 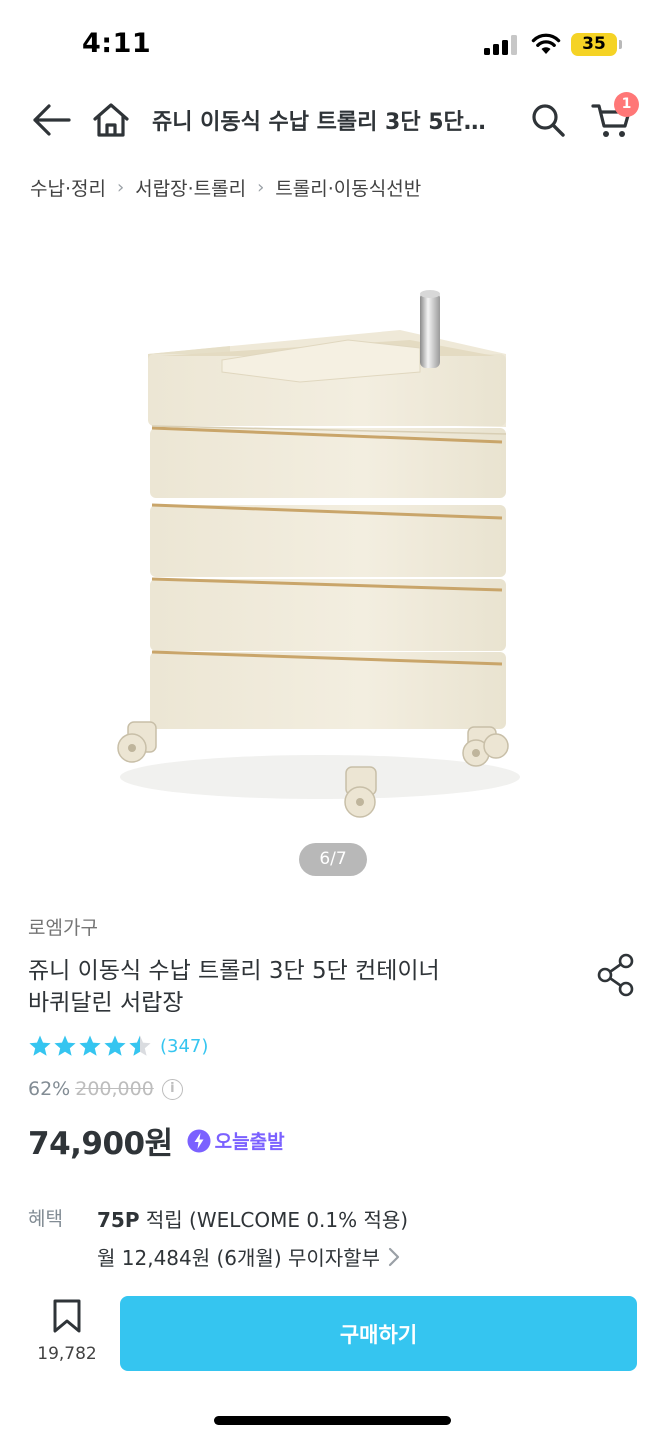 I want to click on installment-text: 월 12,484원 (6개월) 무이자할부, so click(x=238, y=1258).